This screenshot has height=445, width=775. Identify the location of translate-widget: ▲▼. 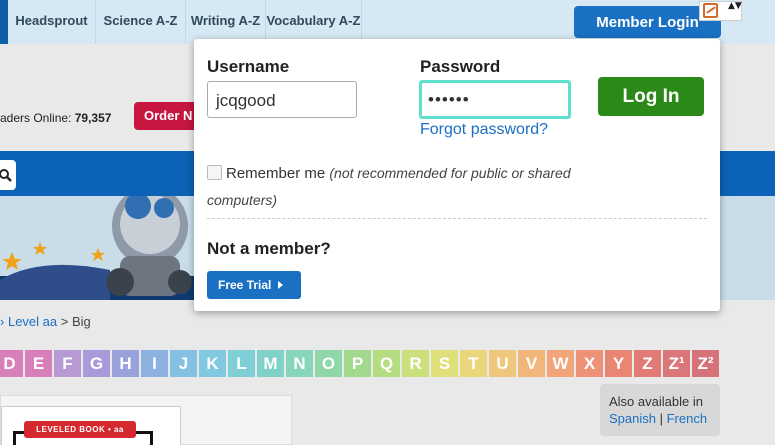
(720, 11).